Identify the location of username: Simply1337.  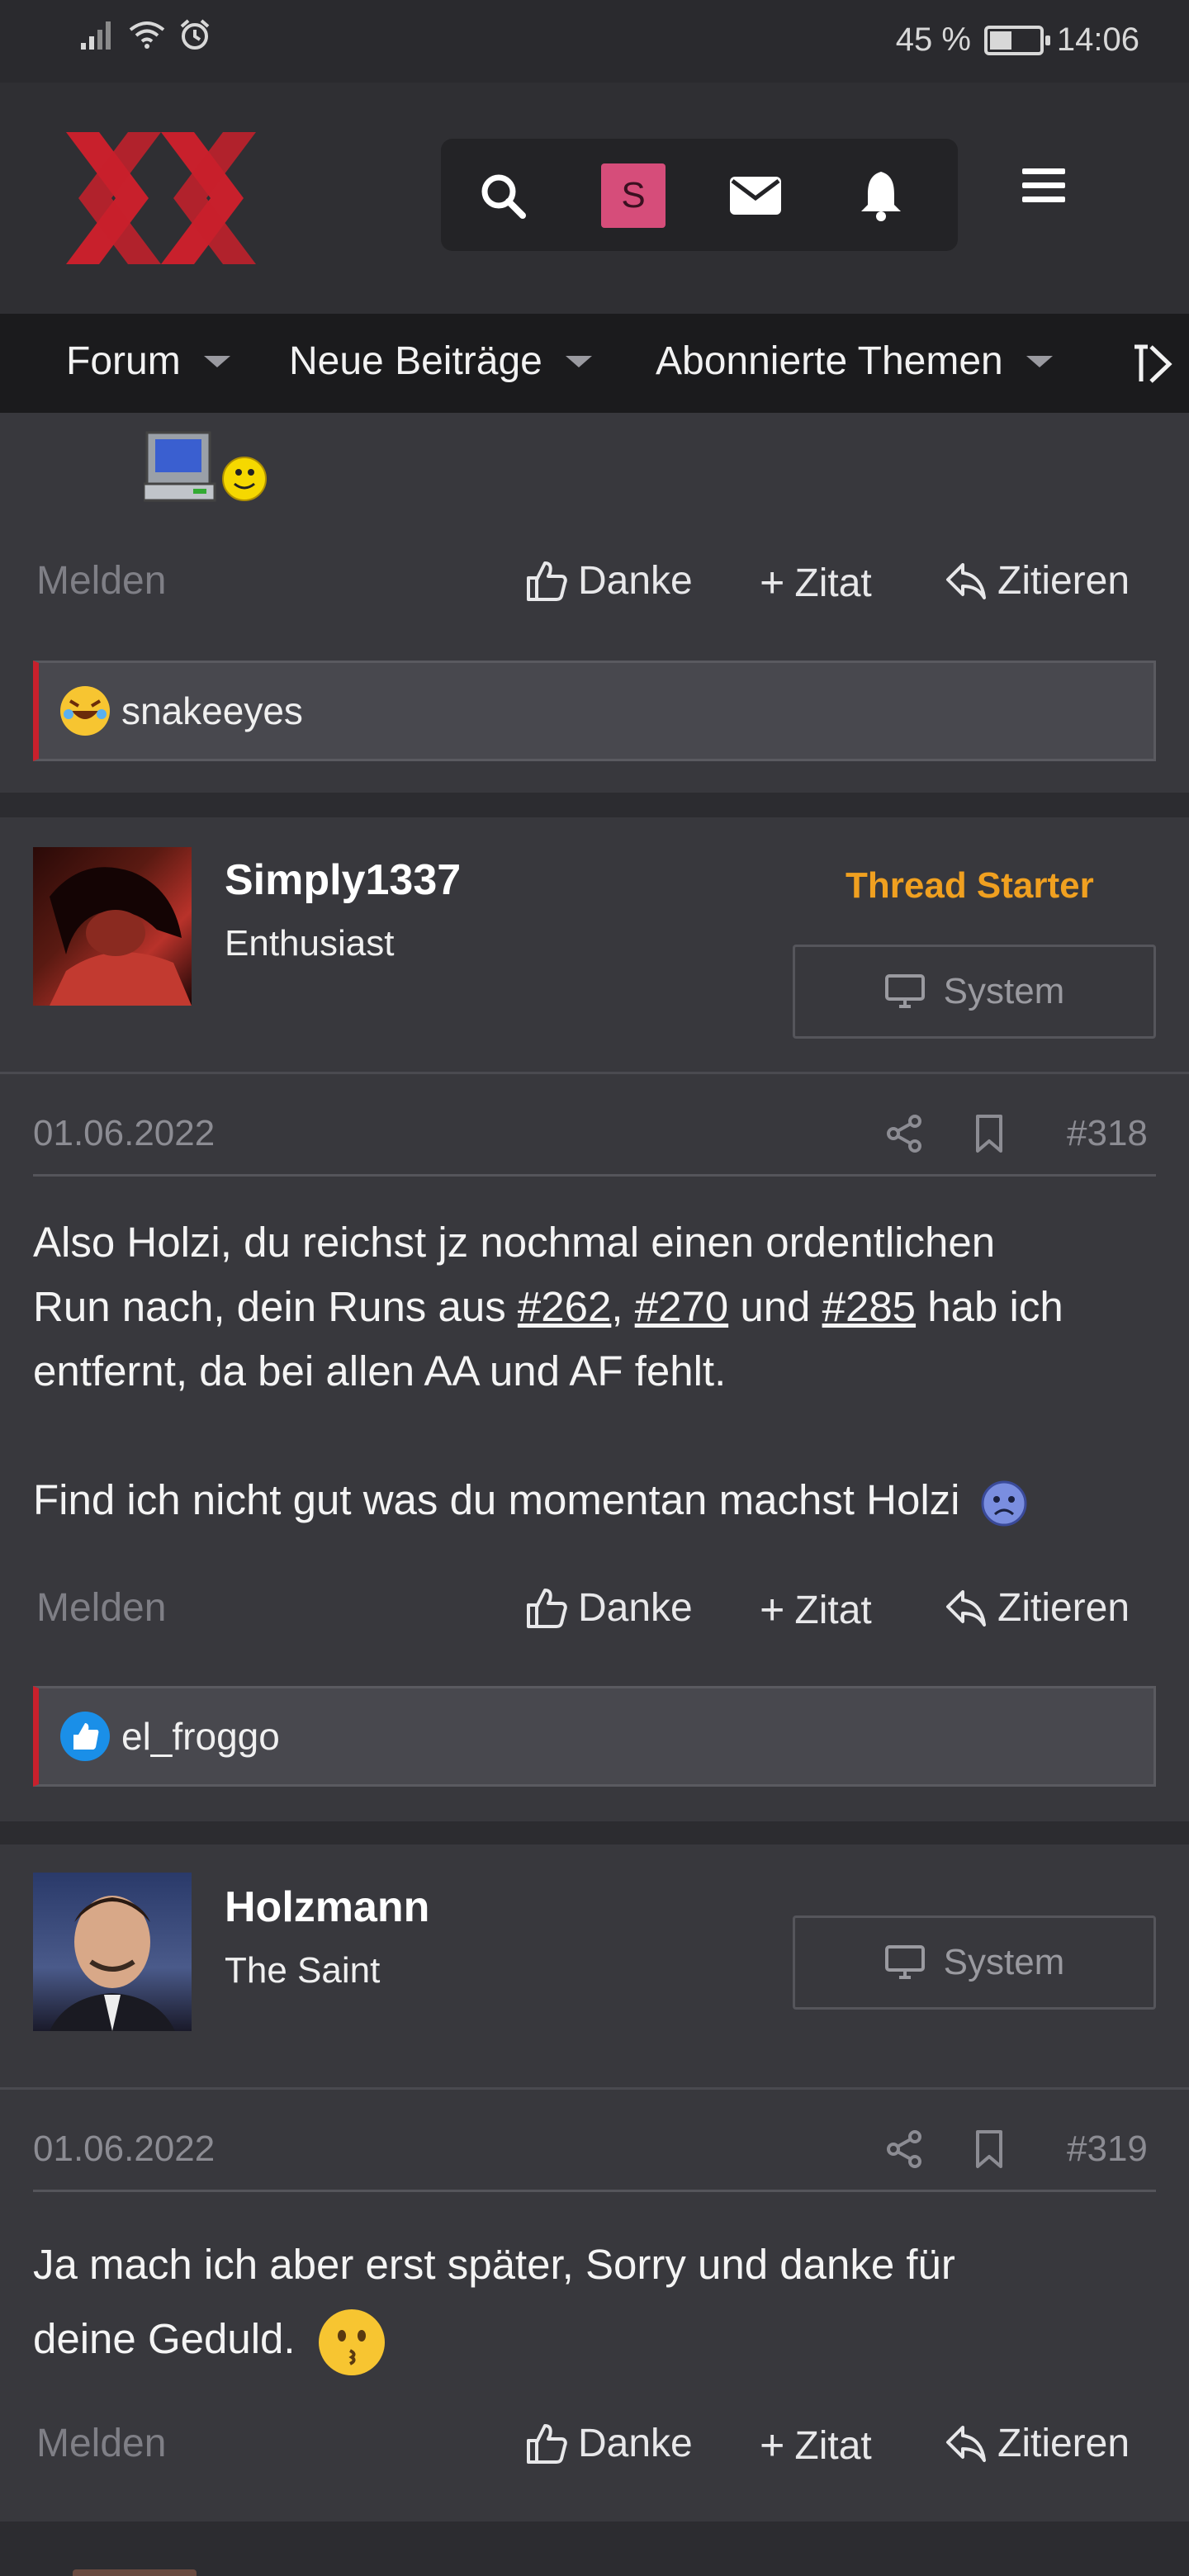
(343, 880).